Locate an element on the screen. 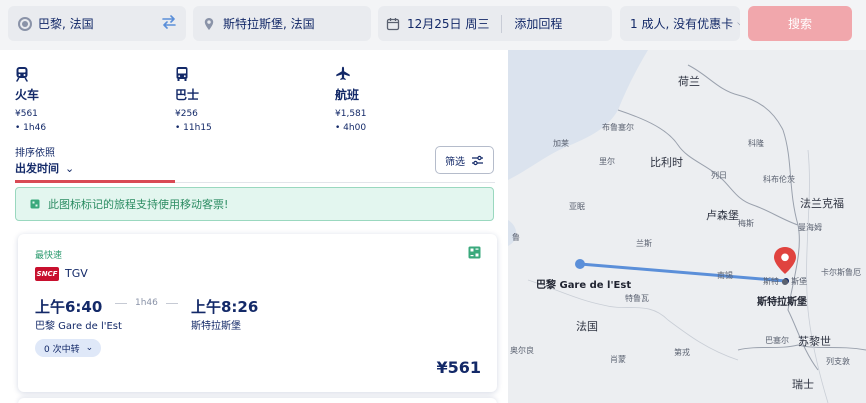  map-label: 科布伦茨 is located at coordinates (779, 179).